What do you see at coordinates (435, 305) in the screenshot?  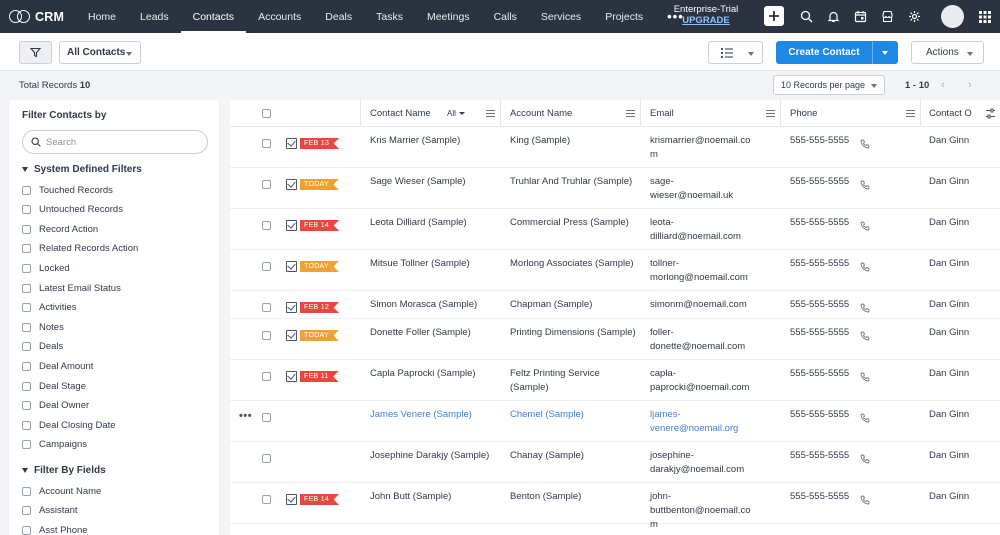 I see `contact-name-link: Simon Morasca (Sample)` at bounding box center [435, 305].